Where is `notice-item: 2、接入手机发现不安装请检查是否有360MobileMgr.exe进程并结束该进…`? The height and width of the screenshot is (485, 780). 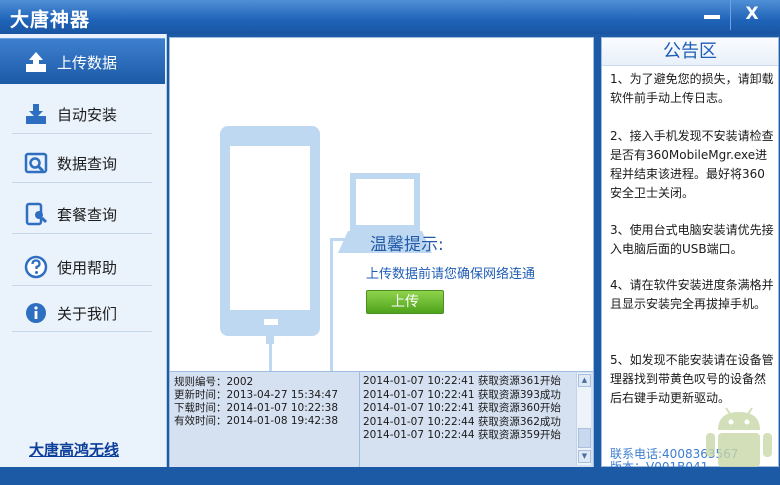 notice-item: 2、接入手机发现不安装请检查是否有360MobileMgr.exe进程并结束该进… is located at coordinates (692, 164).